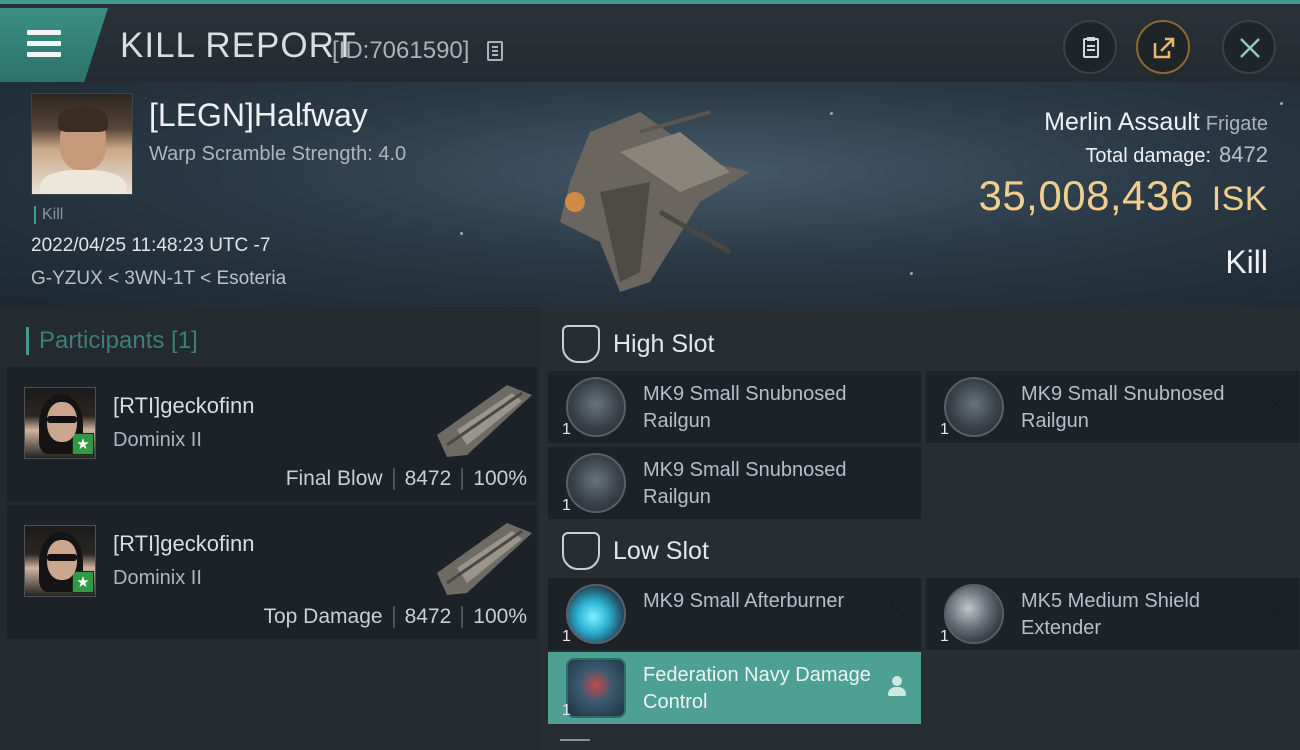 The width and height of the screenshot is (1300, 750). I want to click on share-button, so click(1163, 47).